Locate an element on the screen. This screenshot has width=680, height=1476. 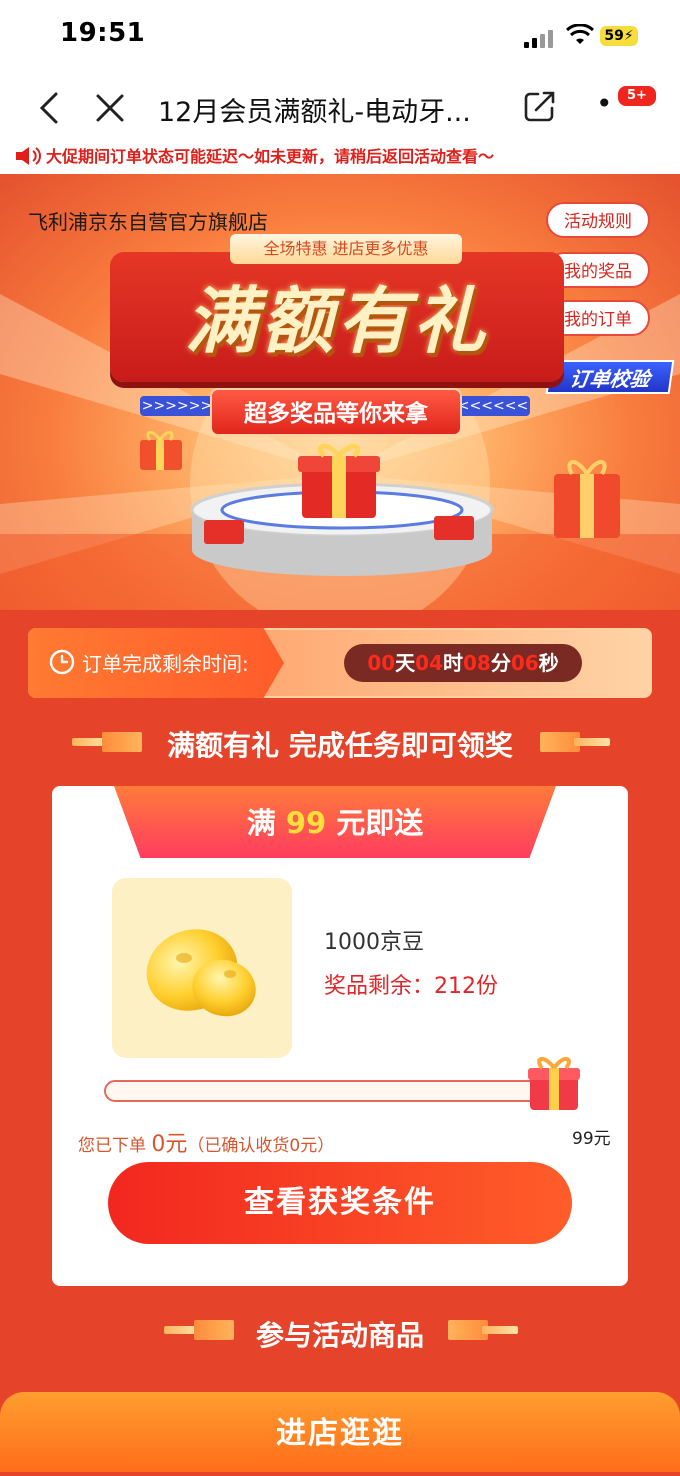
countdown-hours: 04 is located at coordinates (429, 663).